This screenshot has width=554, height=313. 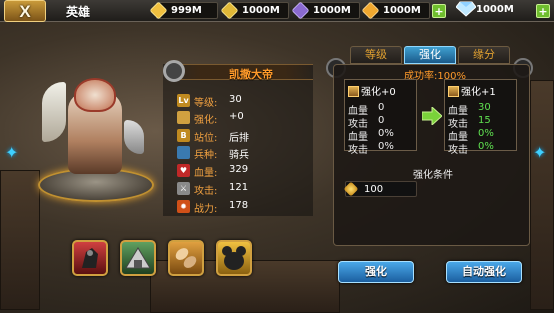 What do you see at coordinates (478, 92) in the screenshot?
I see `next-title-text: 强化+1` at bounding box center [478, 92].